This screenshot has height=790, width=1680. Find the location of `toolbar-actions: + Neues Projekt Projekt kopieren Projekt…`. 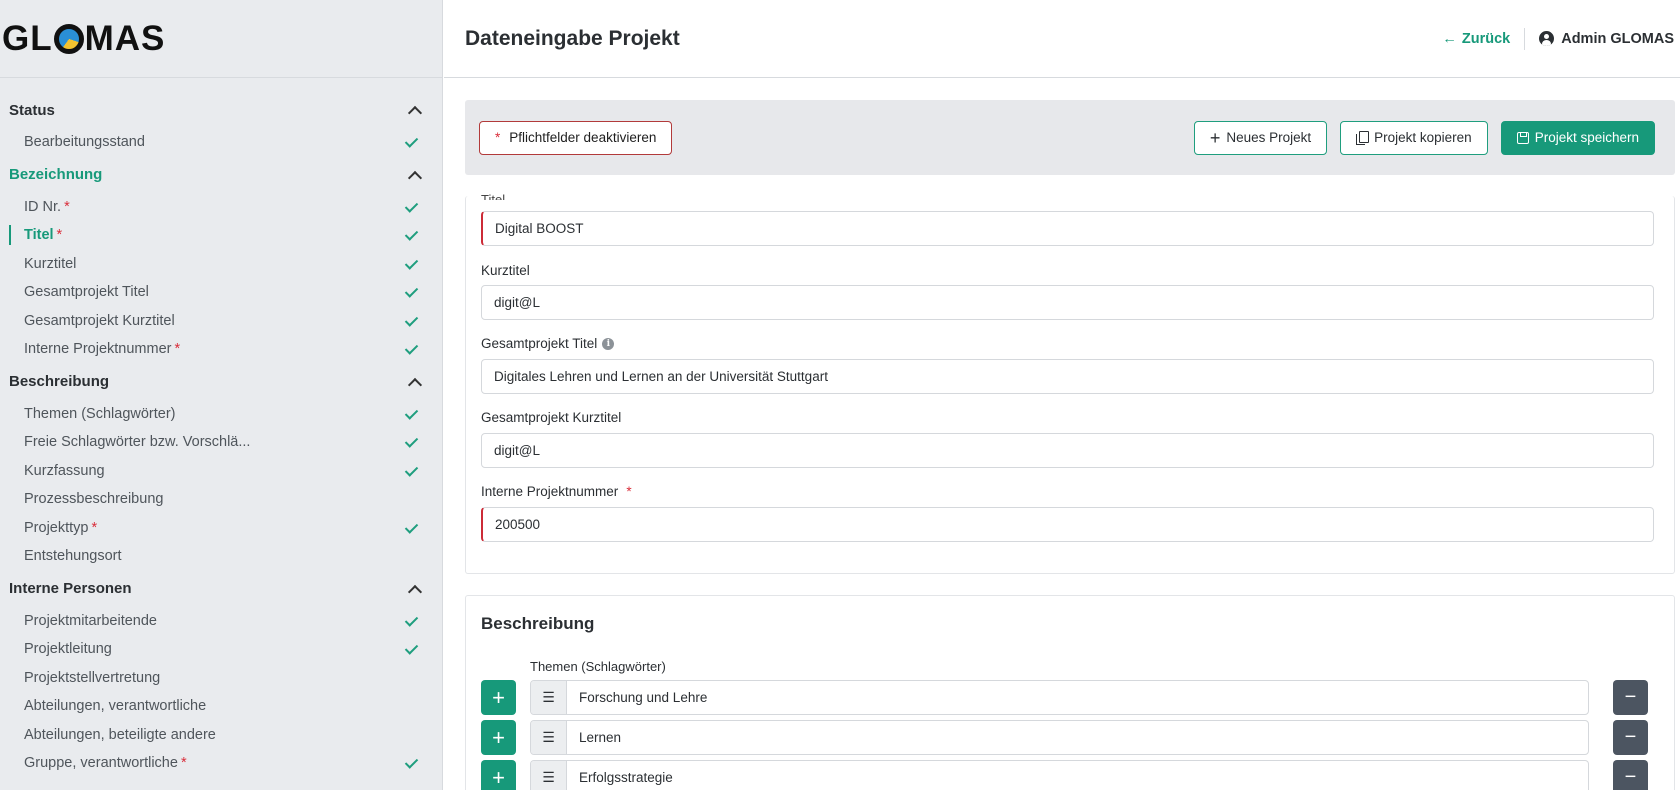

toolbar-actions: + Neues Projekt Projekt kopieren Projekt… is located at coordinates (1424, 137).